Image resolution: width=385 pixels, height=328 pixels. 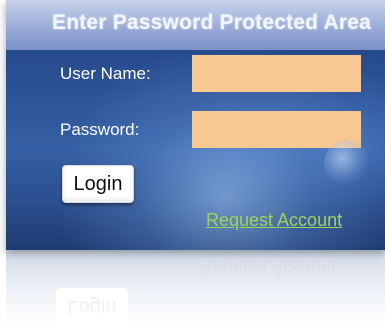 I want to click on login-button: Login, so click(x=98, y=184).